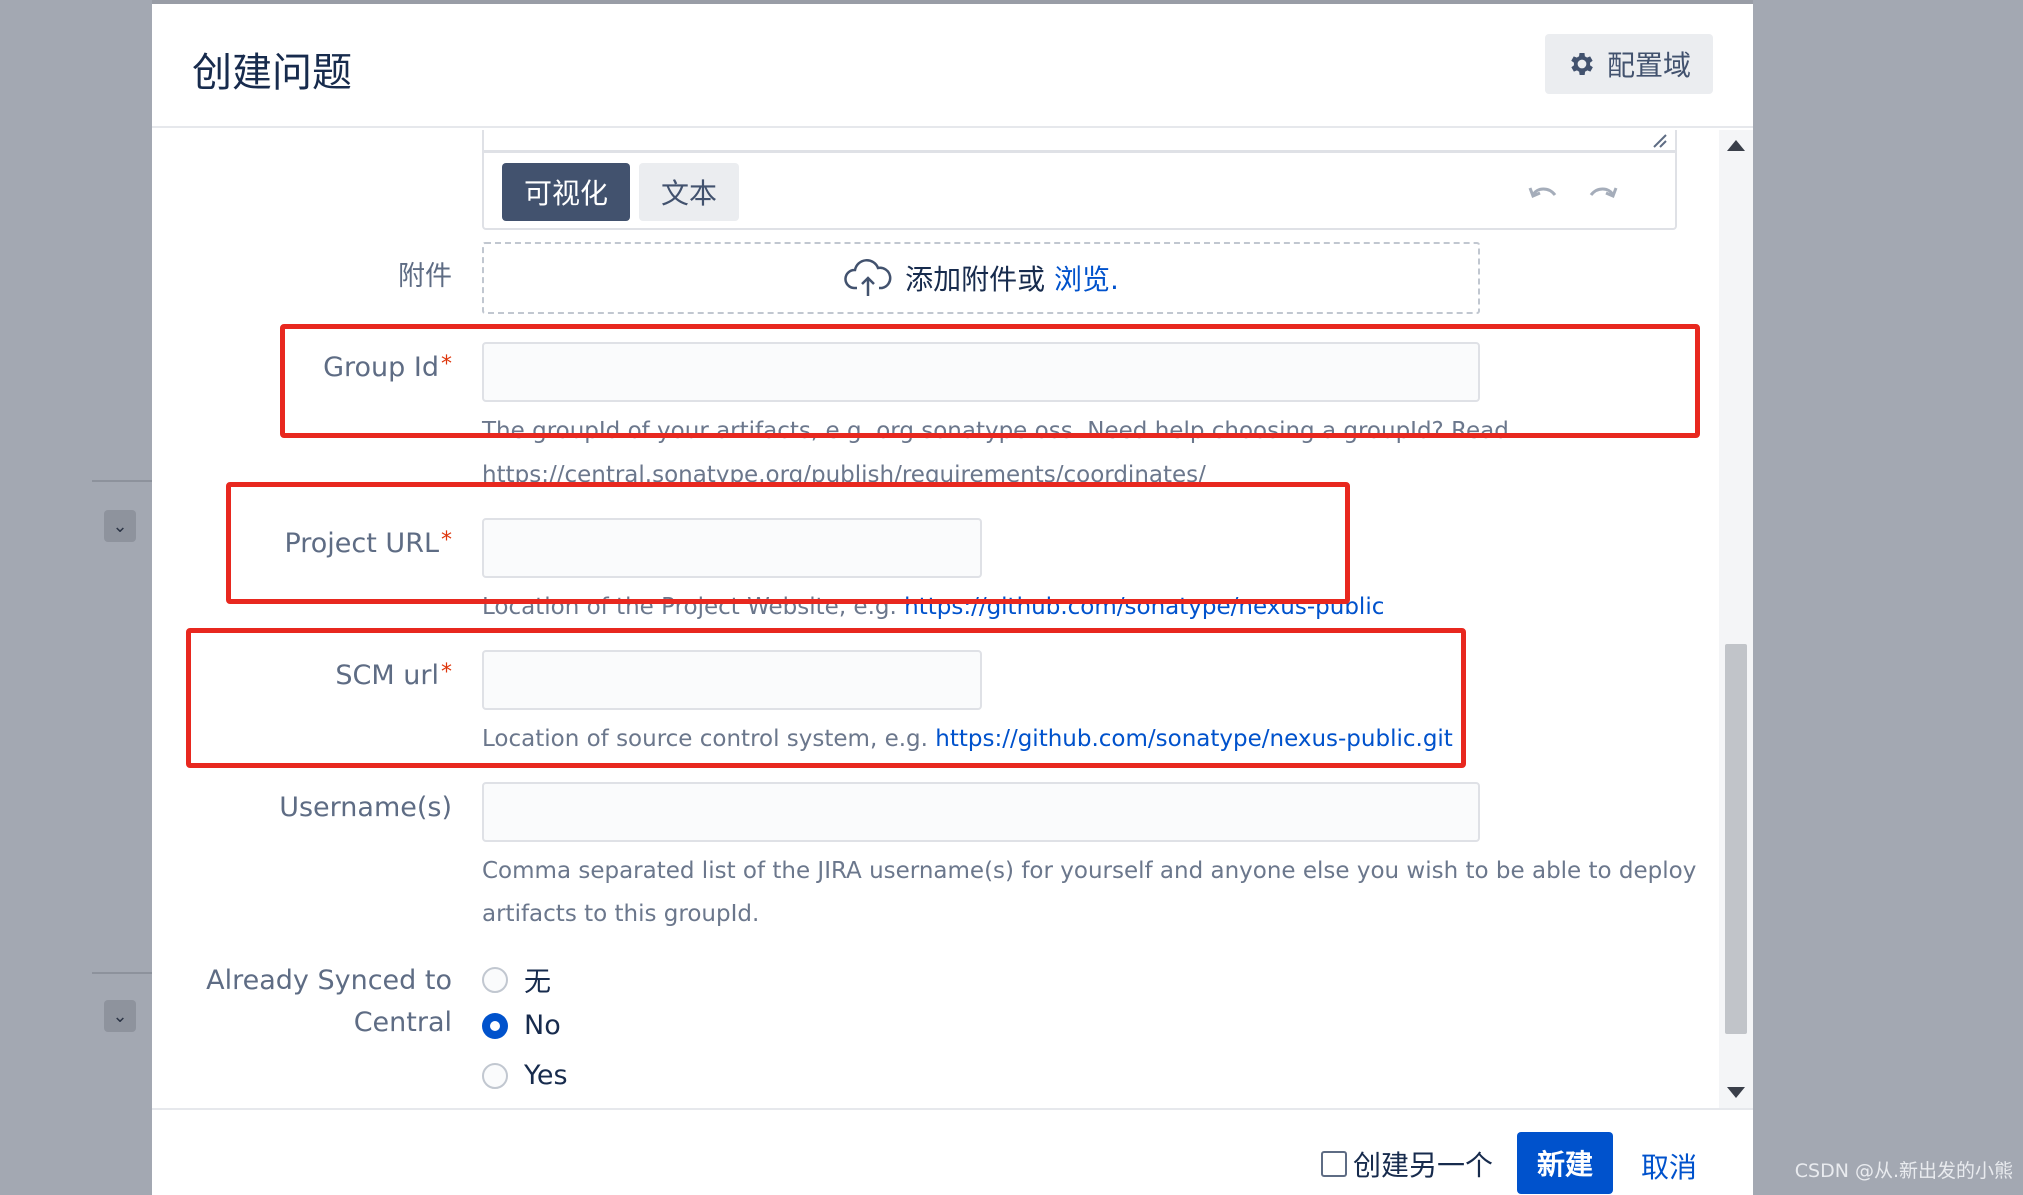 The width and height of the screenshot is (2023, 1195). I want to click on watermark: CSDN @从.新出发的小熊, so click(1903, 1171).